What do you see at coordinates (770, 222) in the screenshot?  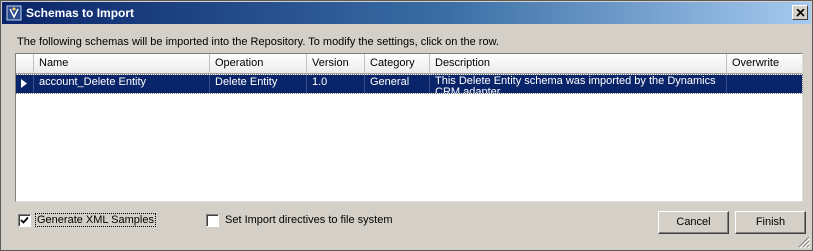 I see `finish-button: Finish` at bounding box center [770, 222].